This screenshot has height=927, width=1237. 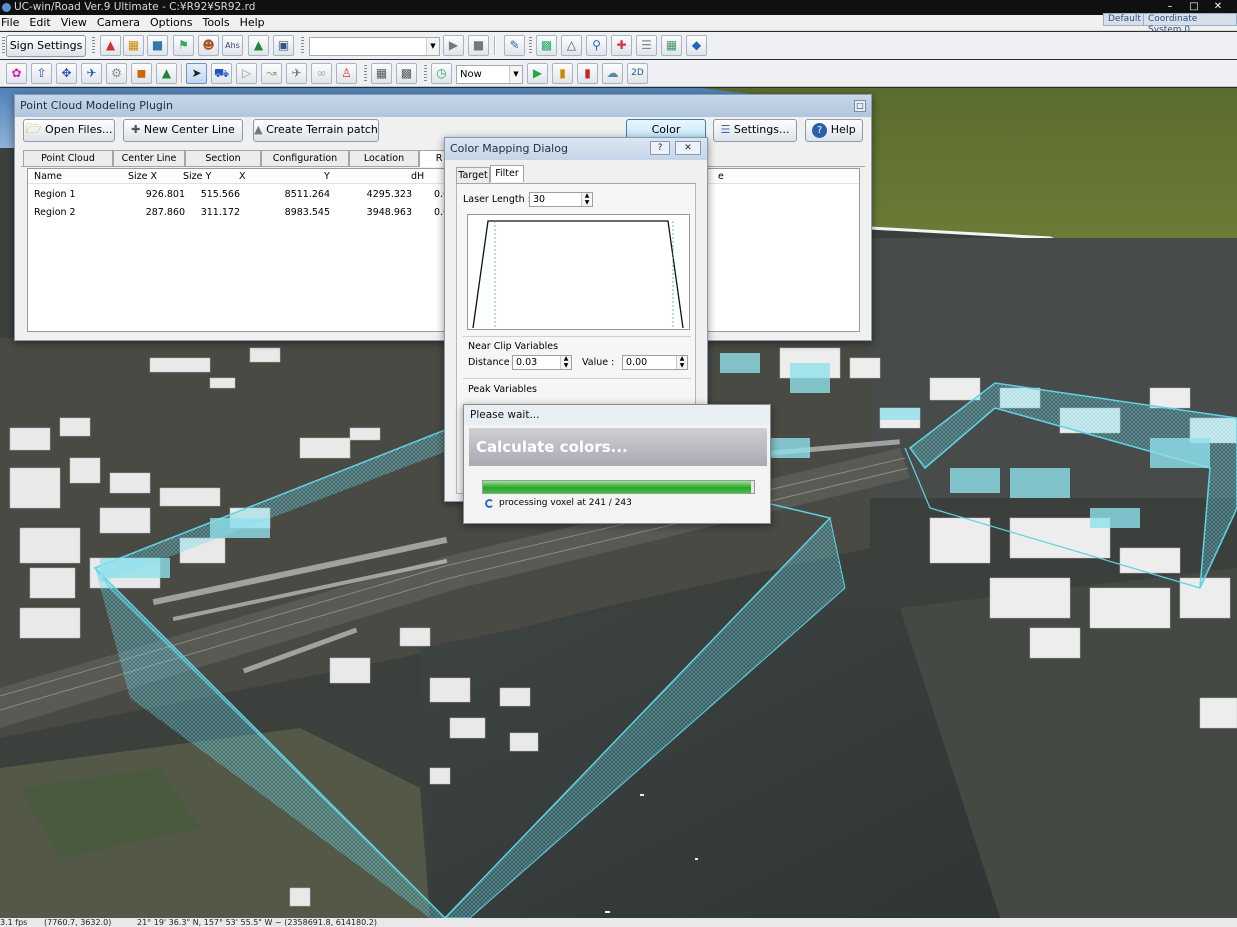 What do you see at coordinates (417, 176) in the screenshot?
I see `column-header-dh: dH` at bounding box center [417, 176].